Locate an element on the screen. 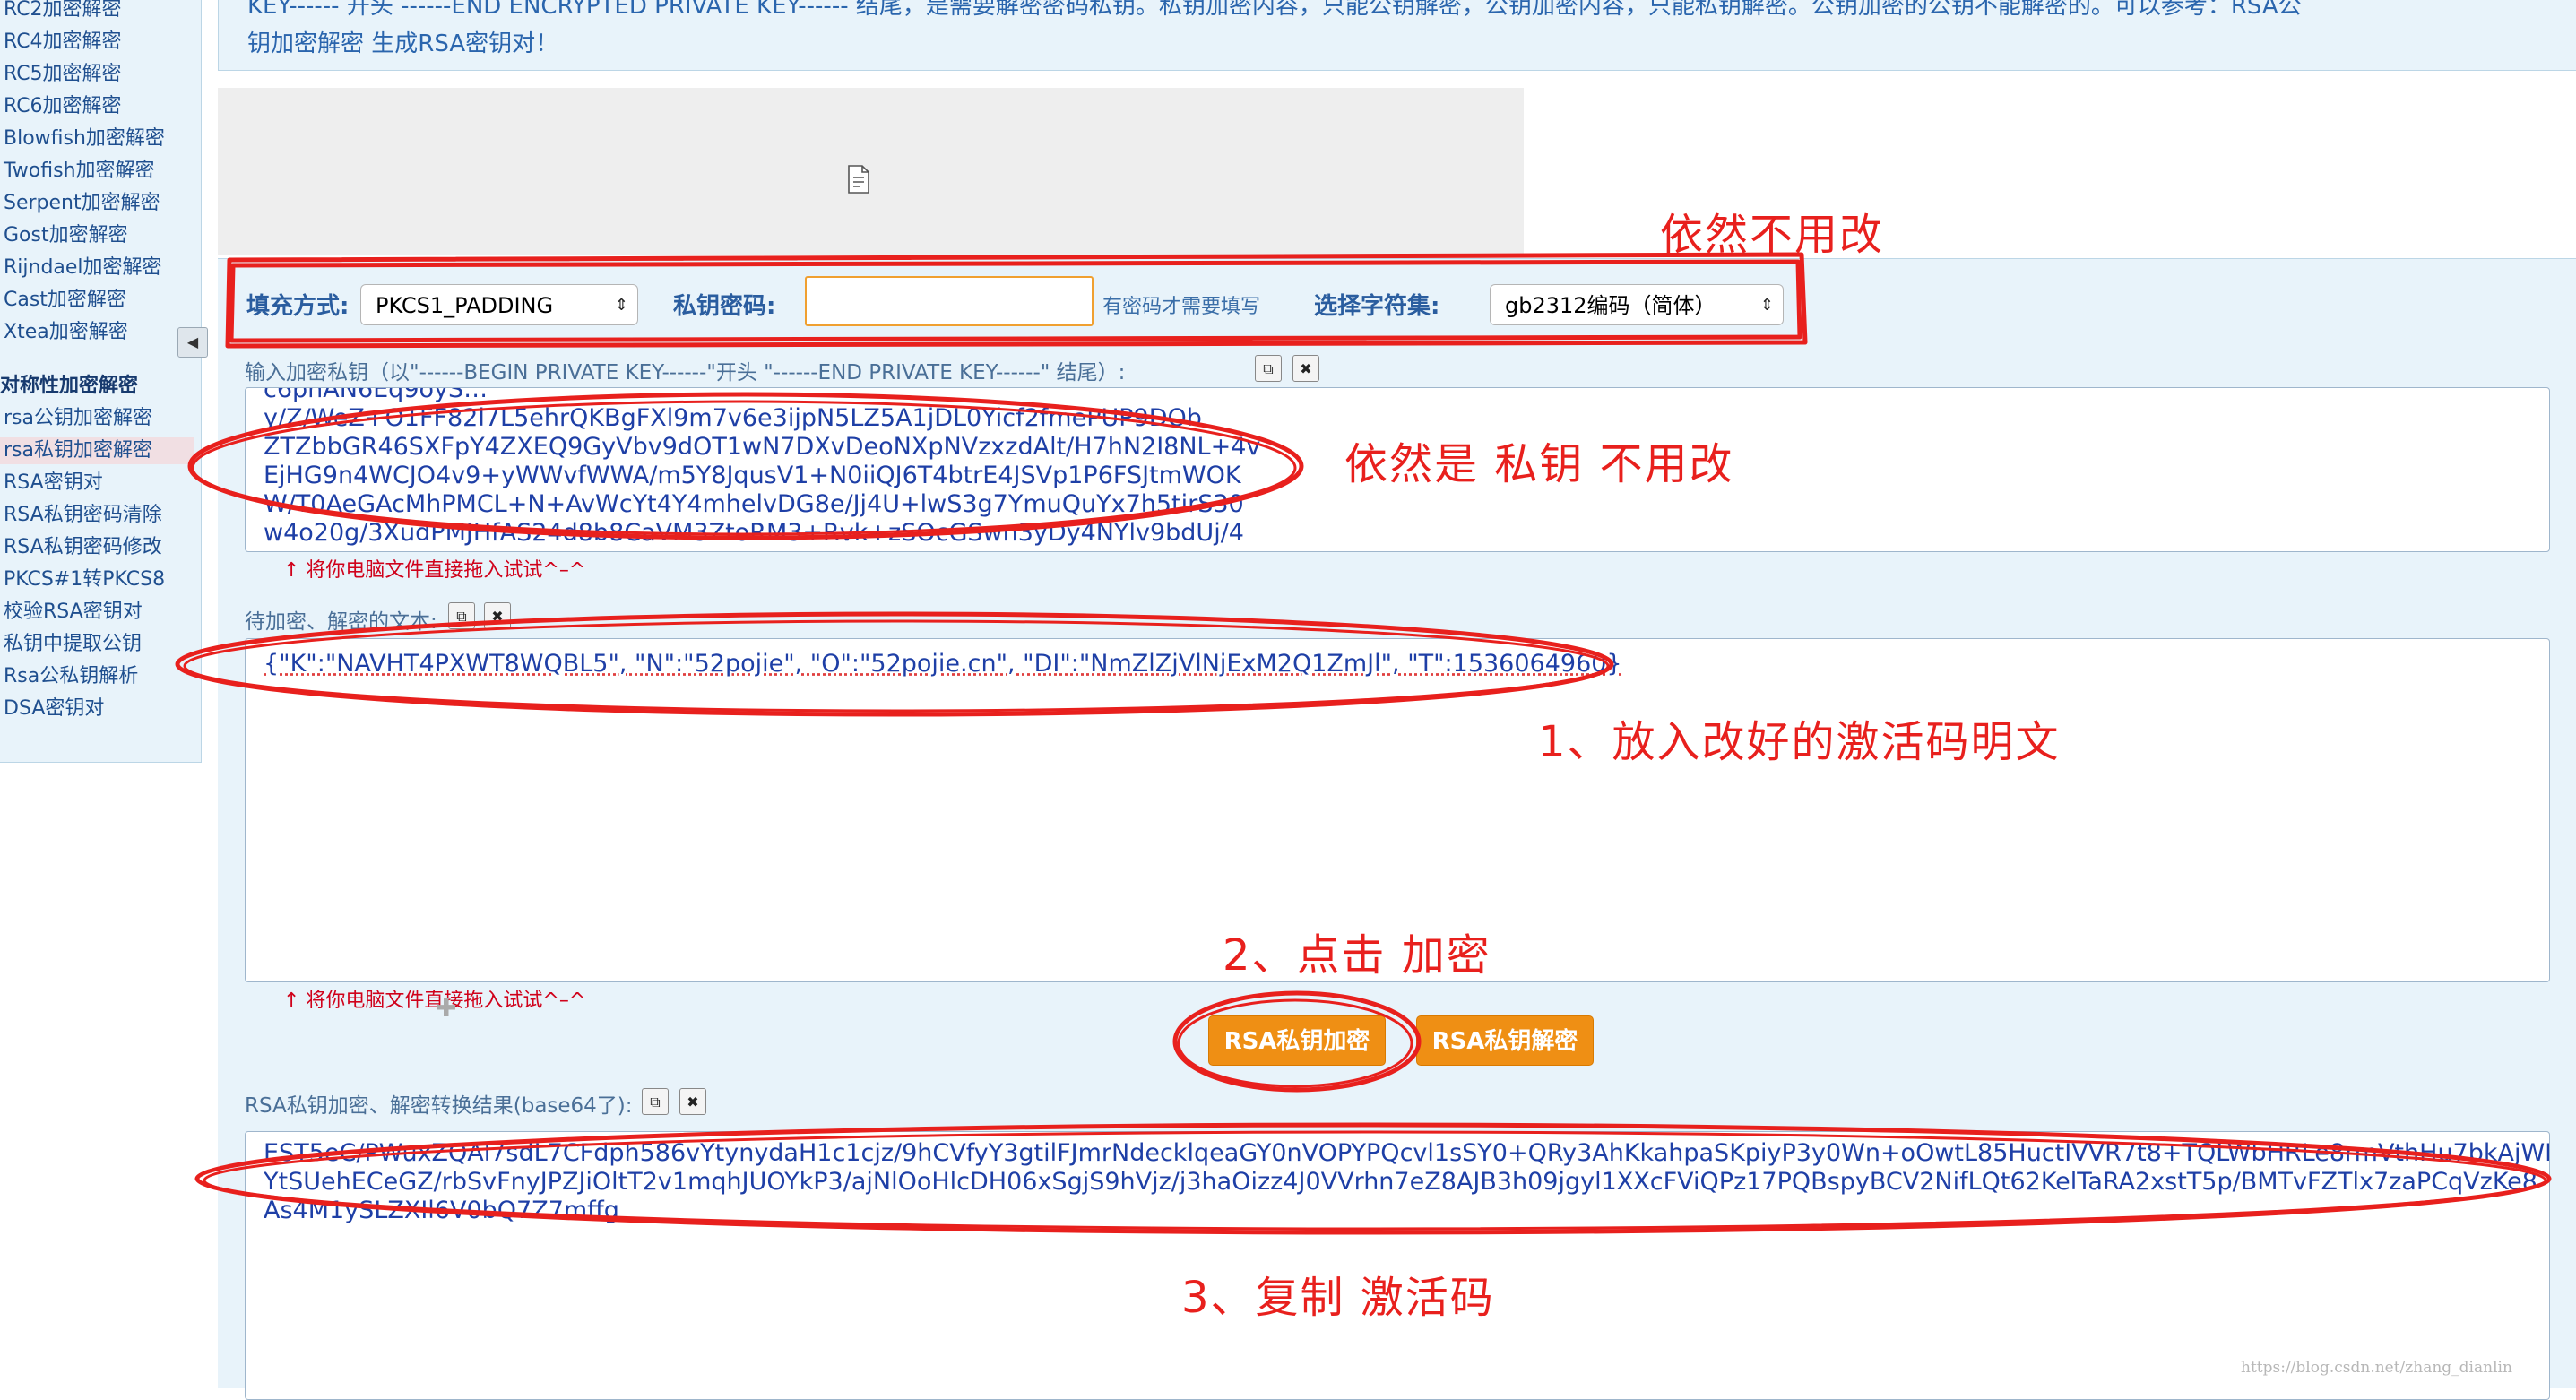  sidebar-item-rc2: RC2加密解密 is located at coordinates (63, 11).